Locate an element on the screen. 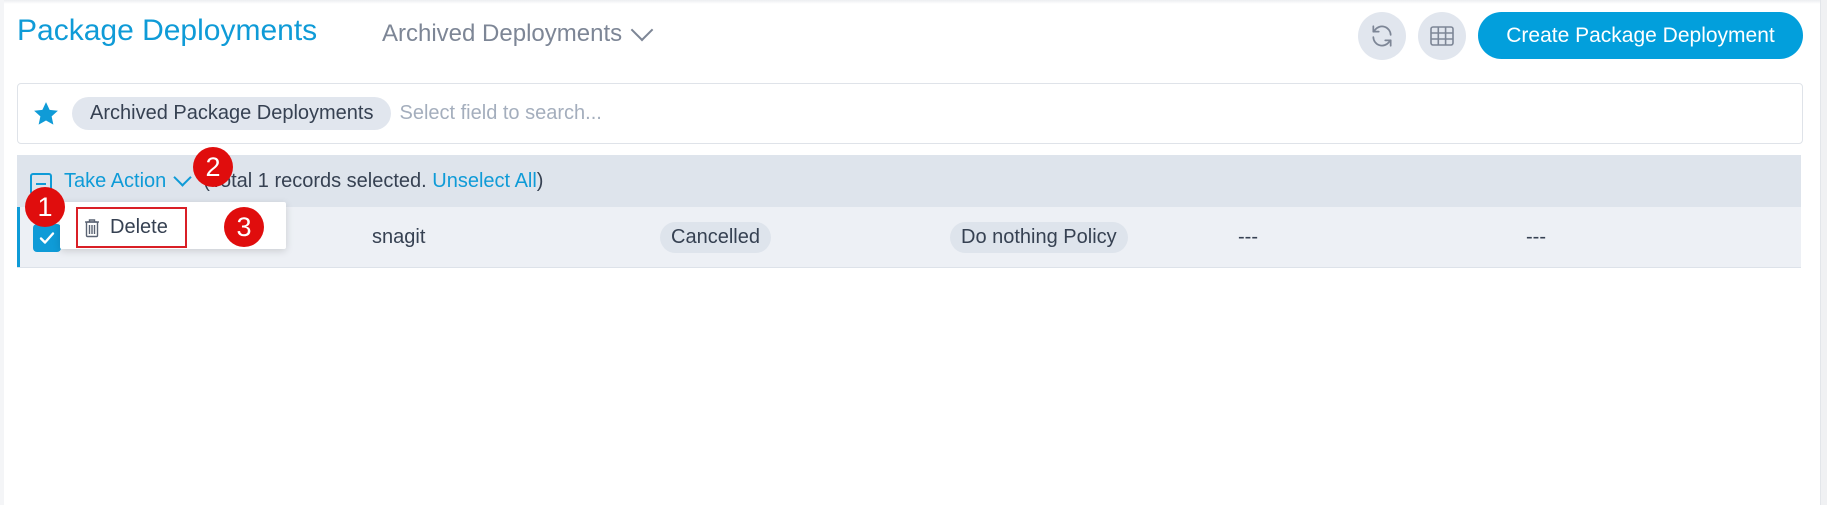 Image resolution: width=1827 pixels, height=505 pixels. take-action-dropdown: Take Action is located at coordinates (128, 180).